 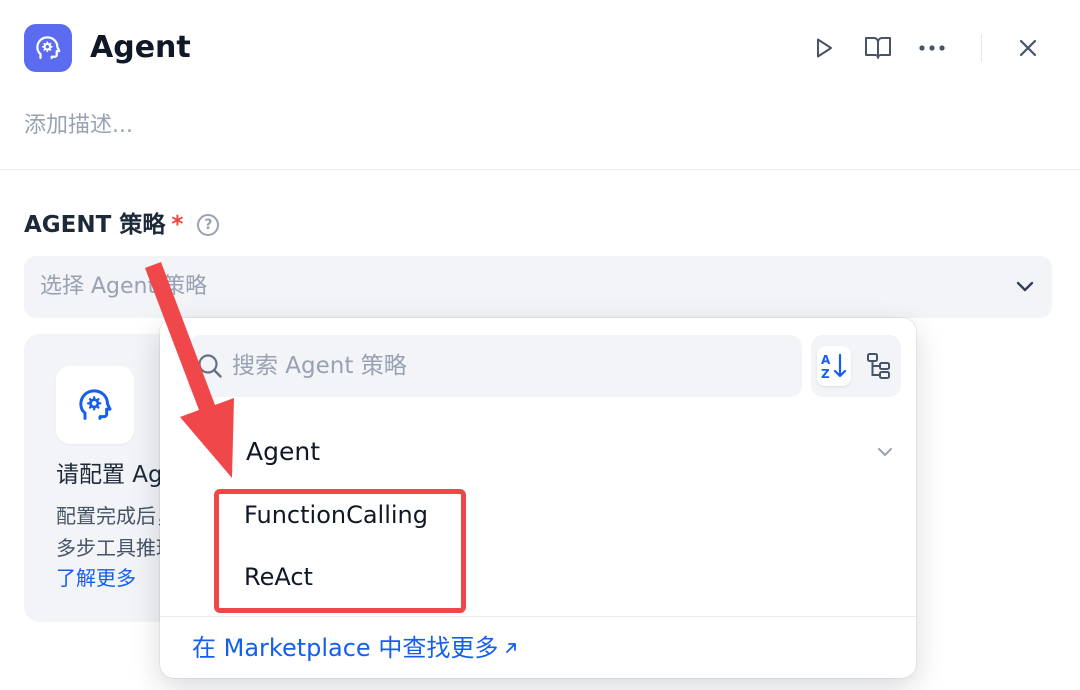 I want to click on required-mark: *, so click(x=177, y=225).